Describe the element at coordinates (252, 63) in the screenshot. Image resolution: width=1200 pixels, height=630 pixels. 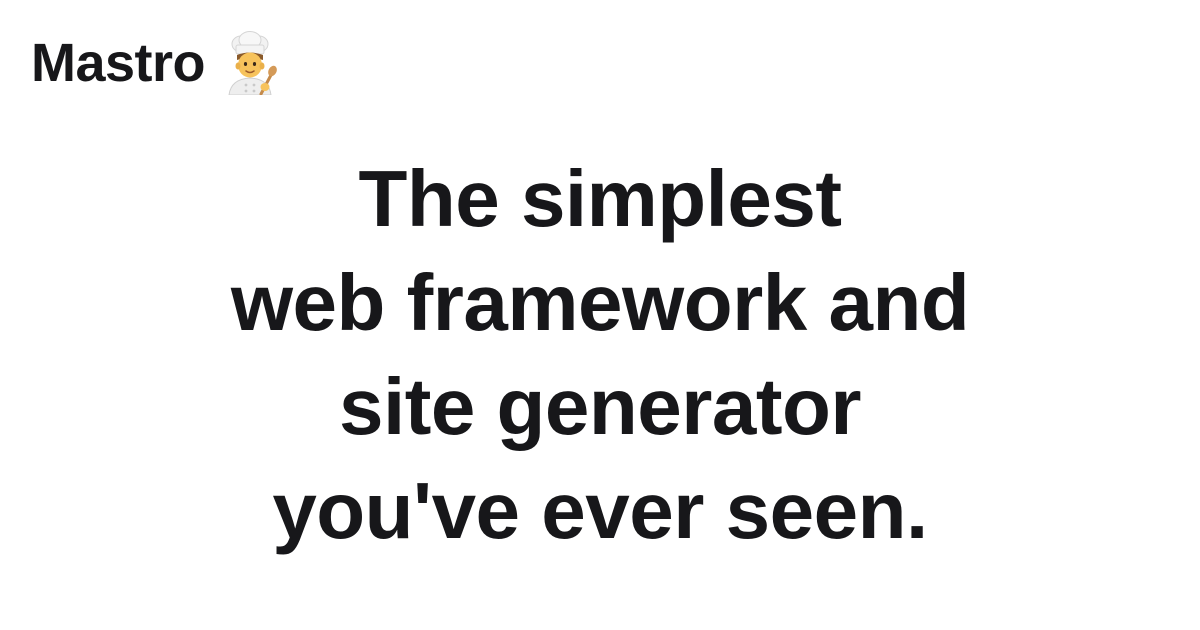
I see `chef-icon` at that location.